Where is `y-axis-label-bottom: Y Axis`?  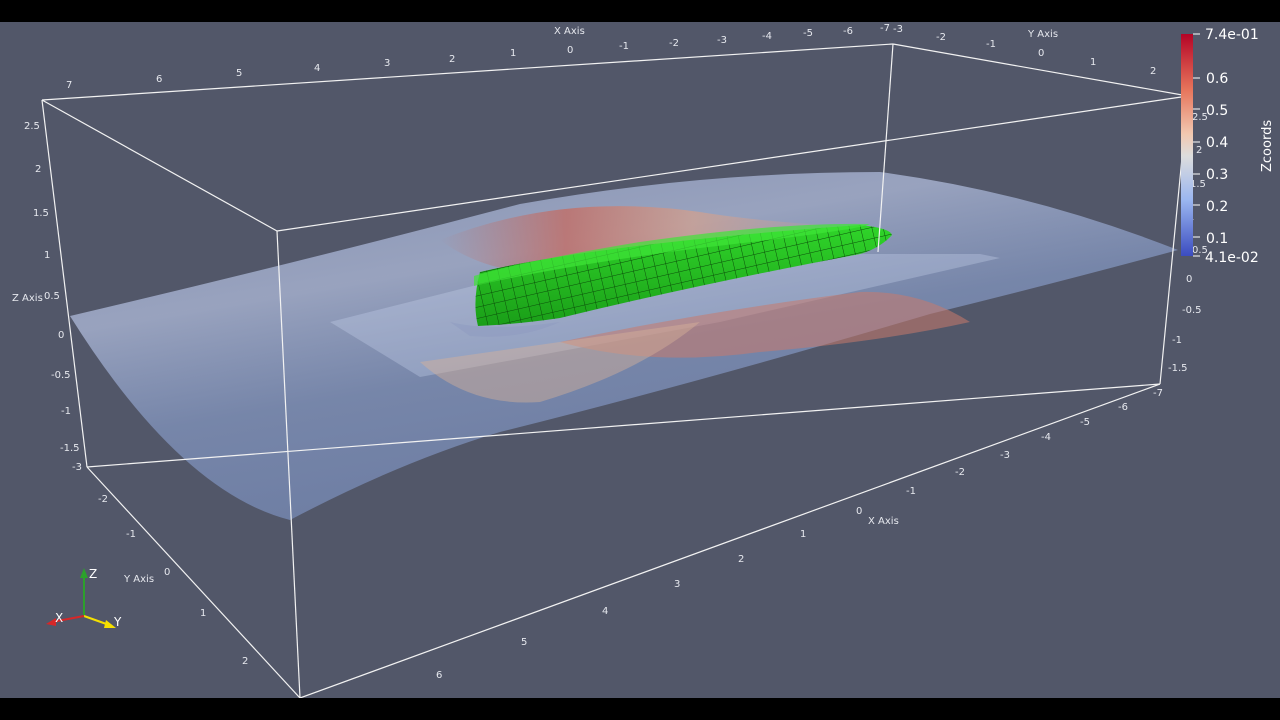
y-axis-label-bottom: Y Axis is located at coordinates (138, 579).